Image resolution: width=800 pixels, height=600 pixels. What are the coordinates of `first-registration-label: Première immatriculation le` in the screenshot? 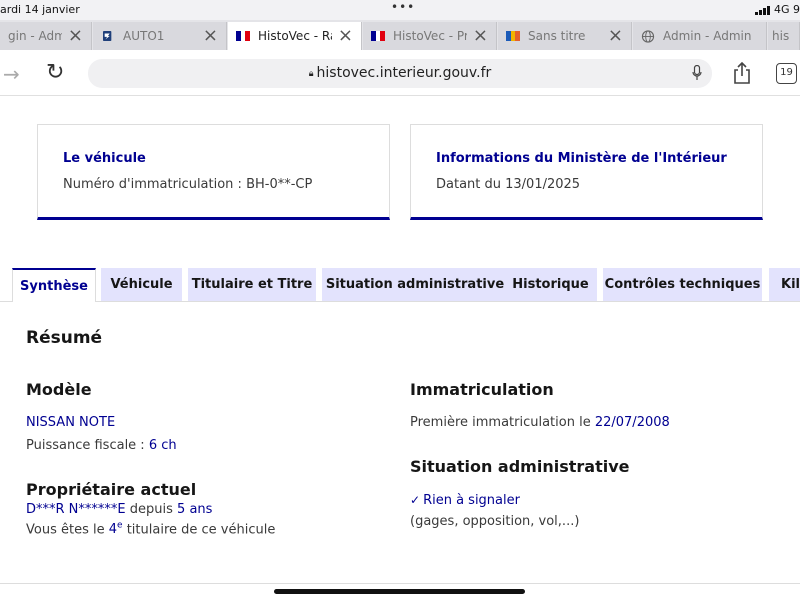 It's located at (500, 422).